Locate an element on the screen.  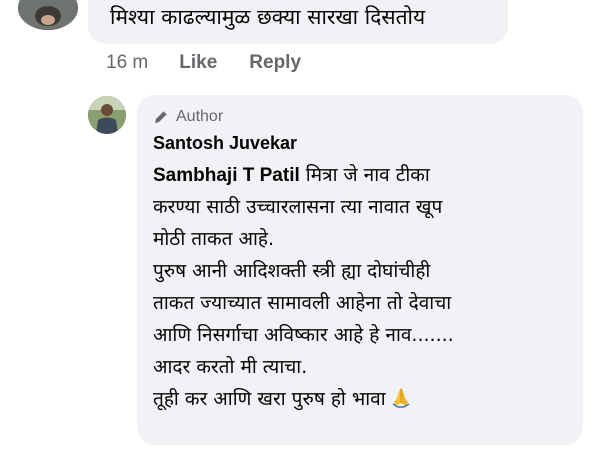
folded-hands-icon is located at coordinates (401, 398).